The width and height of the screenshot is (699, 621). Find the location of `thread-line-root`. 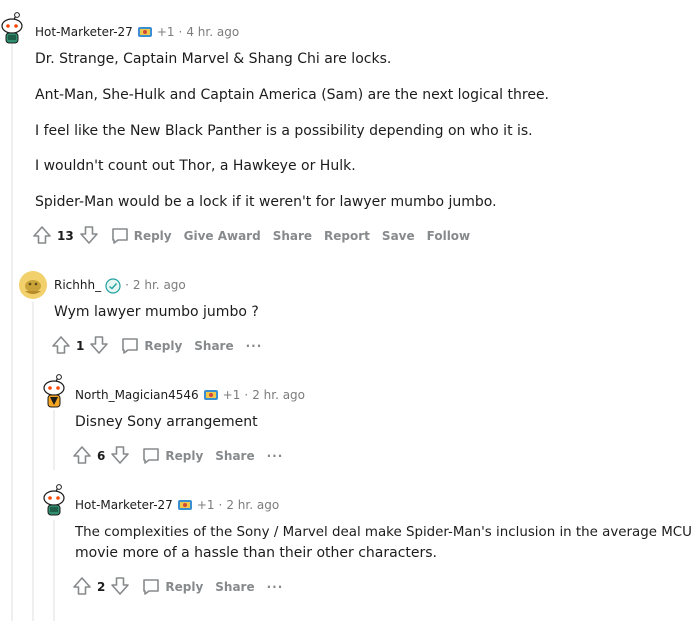

thread-line-root is located at coordinates (12, 332).